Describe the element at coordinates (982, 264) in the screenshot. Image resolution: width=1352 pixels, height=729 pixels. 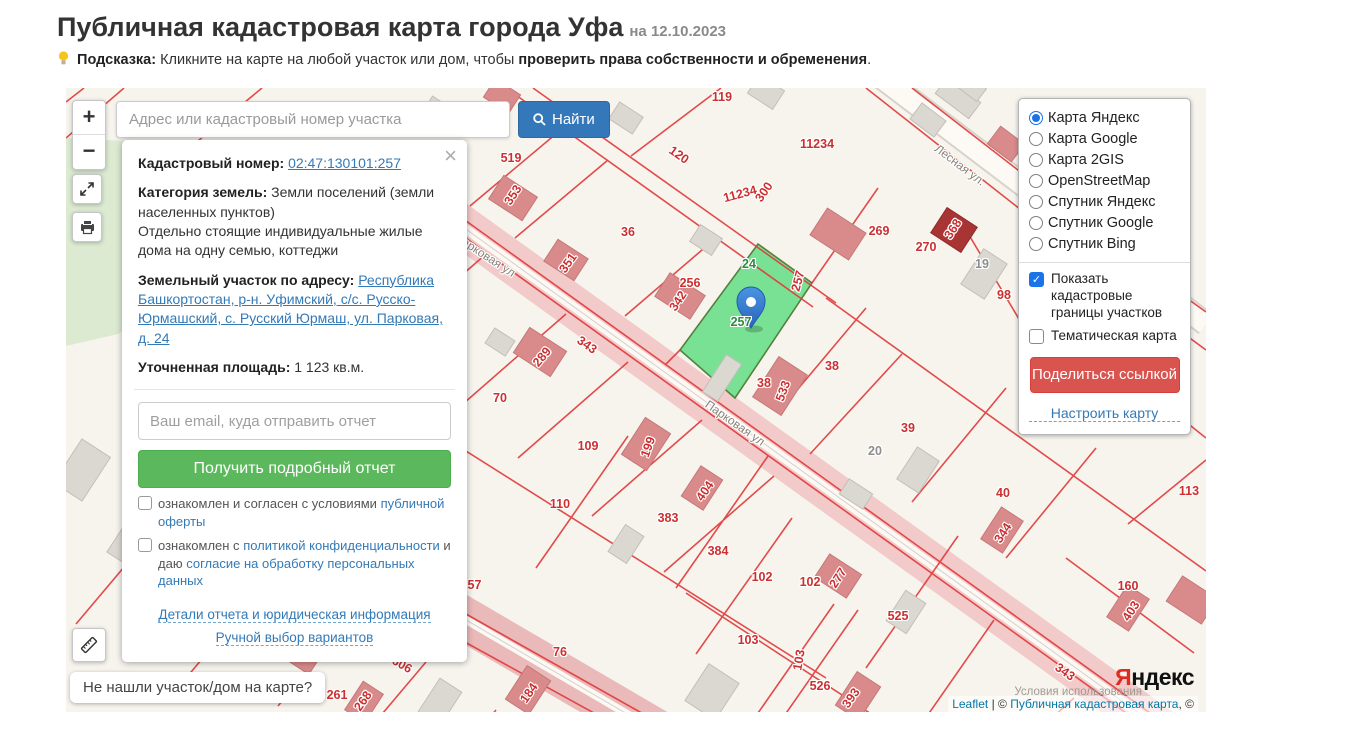
I see `parcel-label: 19` at that location.